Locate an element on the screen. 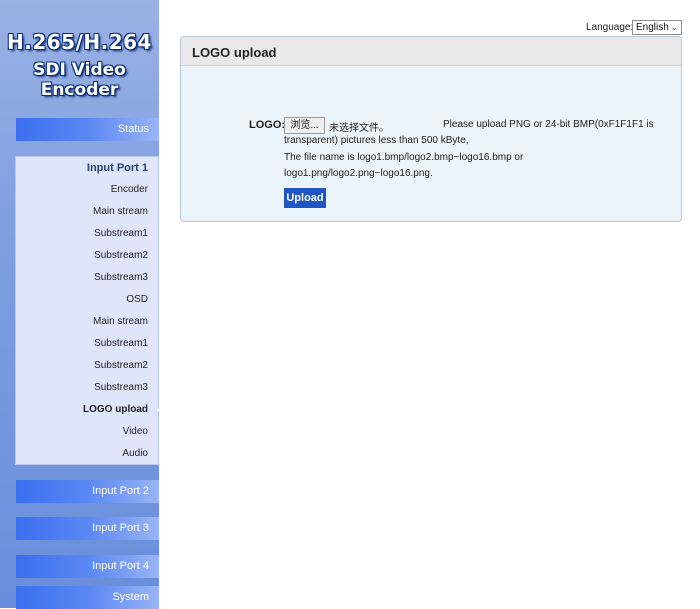 The height and width of the screenshot is (609, 700). nav-input-port-4: Input Port 4 is located at coordinates (87, 566).